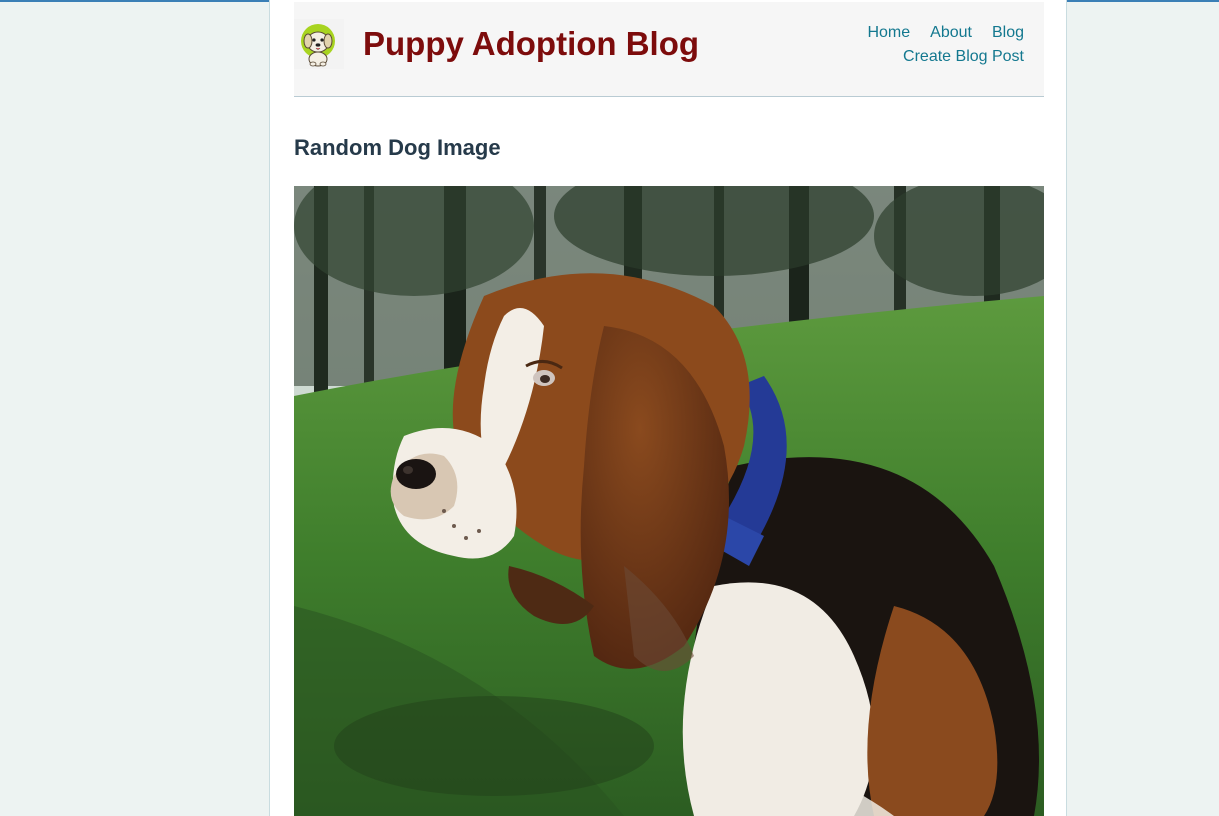 The width and height of the screenshot is (1219, 816). I want to click on puppy-logo-icon, so click(319, 44).